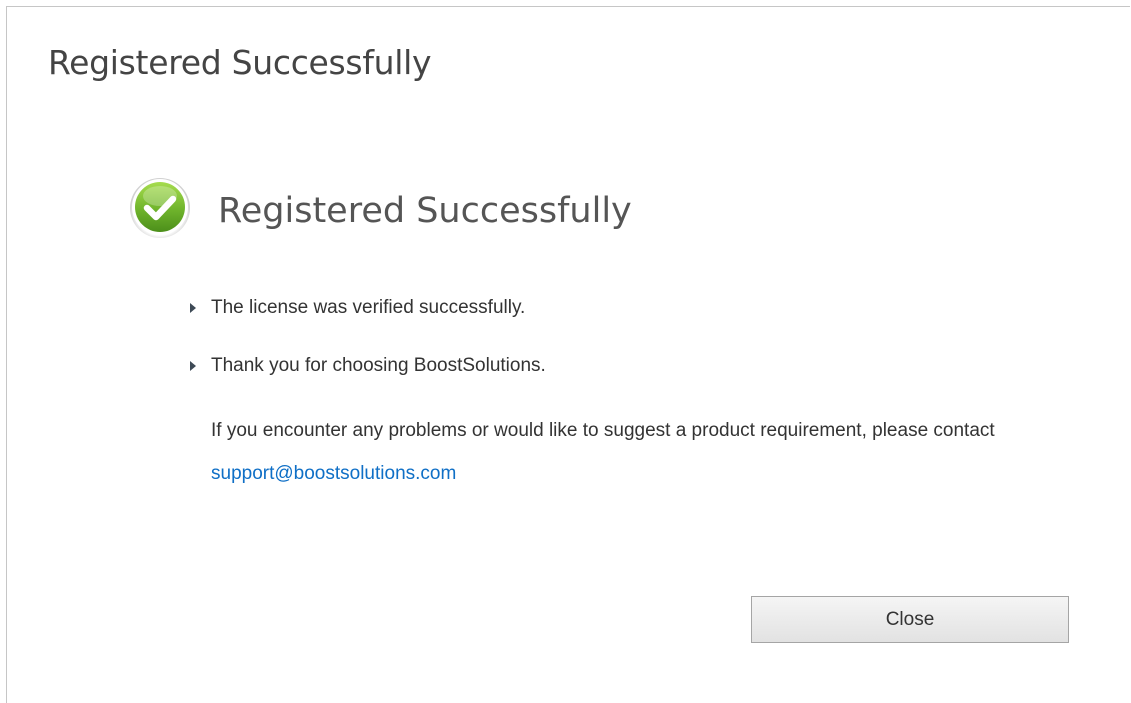  What do you see at coordinates (160, 208) in the screenshot?
I see `check-circle-icon` at bounding box center [160, 208].